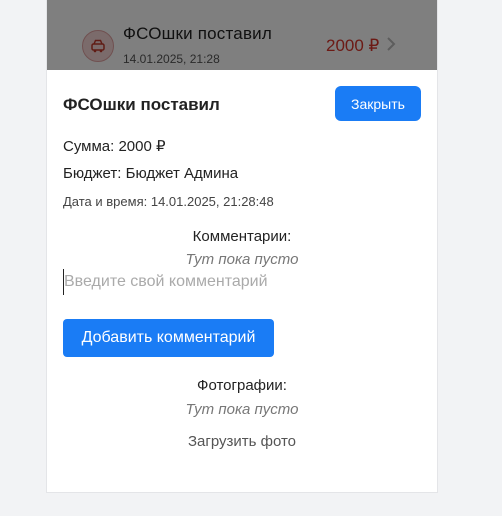 Image resolution: width=502 pixels, height=516 pixels. I want to click on close-button: Закрыть, so click(378, 103).